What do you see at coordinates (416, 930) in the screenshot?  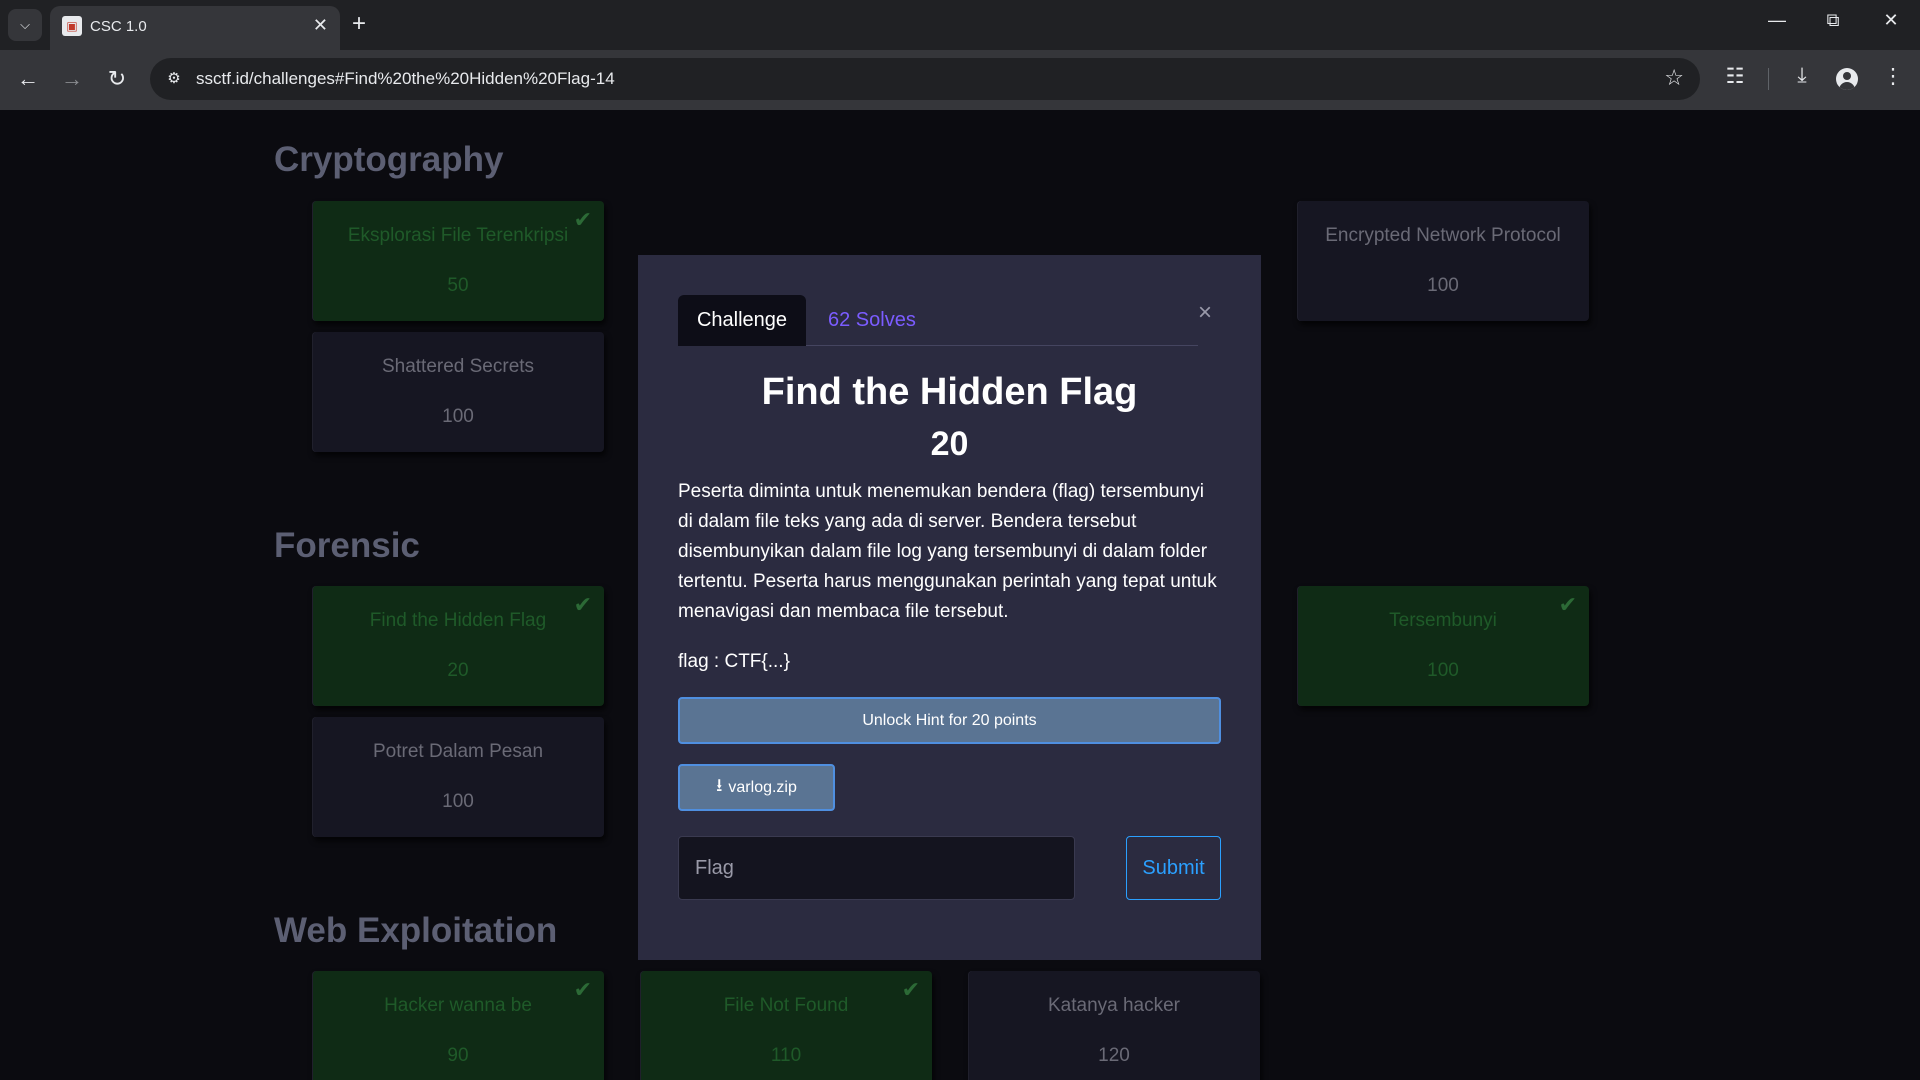 I see `category-title-web-exploitation: Web Exploitation` at bounding box center [416, 930].